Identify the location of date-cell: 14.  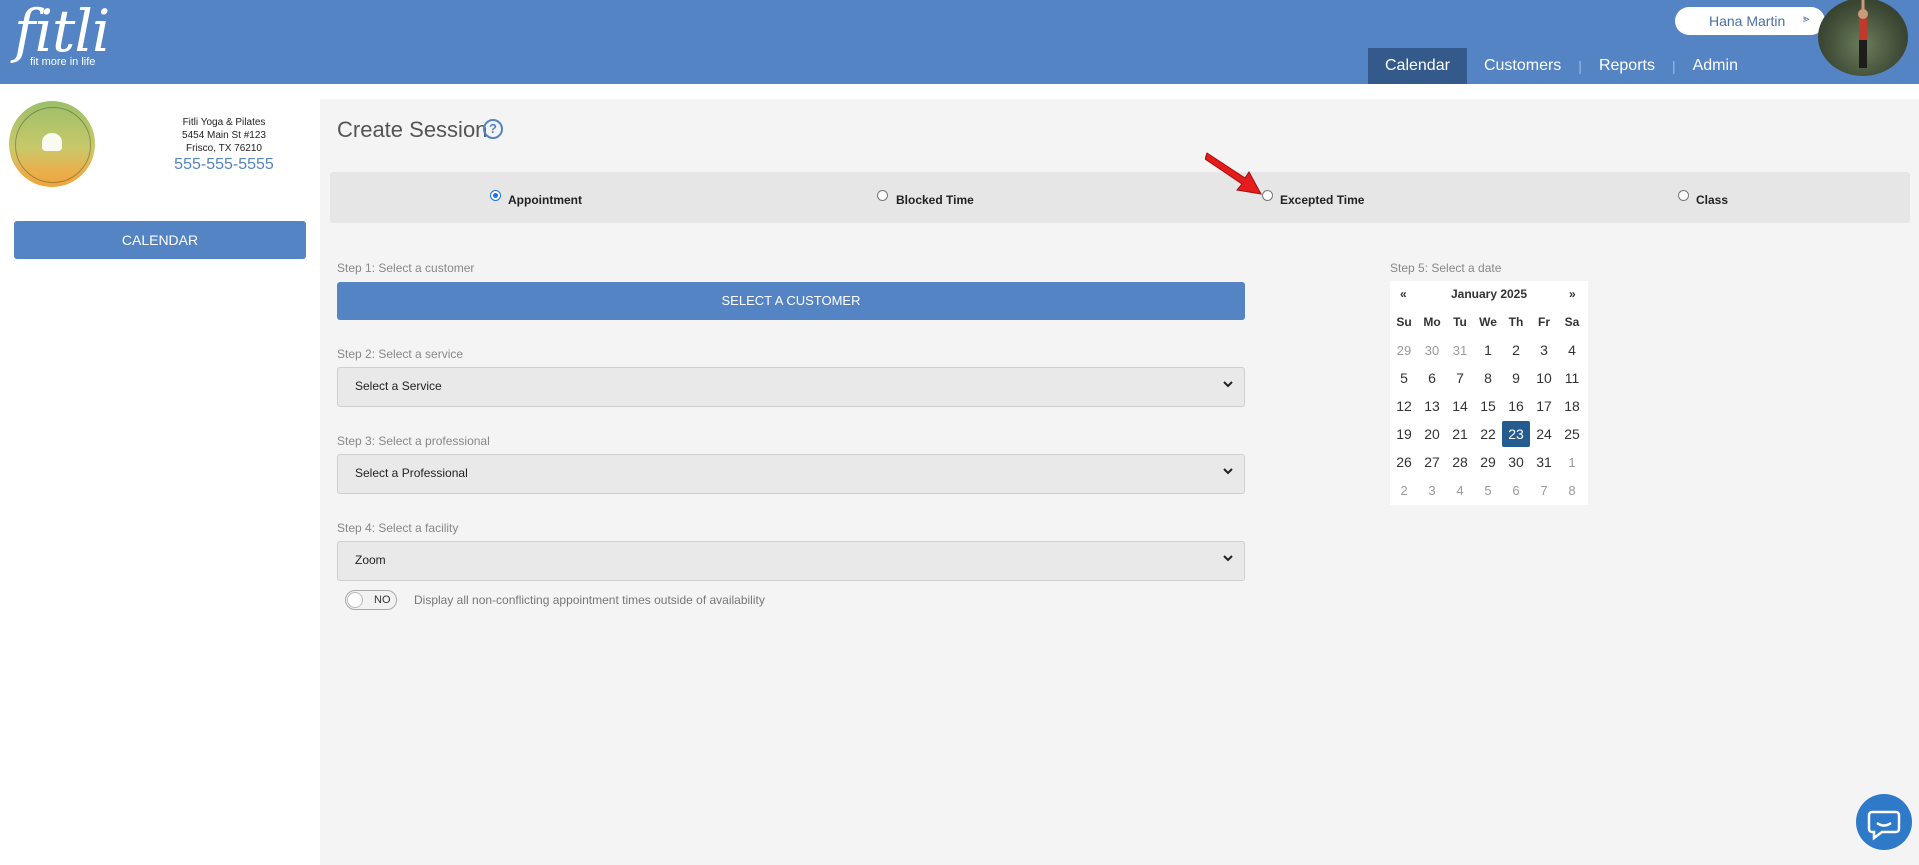
(1460, 406).